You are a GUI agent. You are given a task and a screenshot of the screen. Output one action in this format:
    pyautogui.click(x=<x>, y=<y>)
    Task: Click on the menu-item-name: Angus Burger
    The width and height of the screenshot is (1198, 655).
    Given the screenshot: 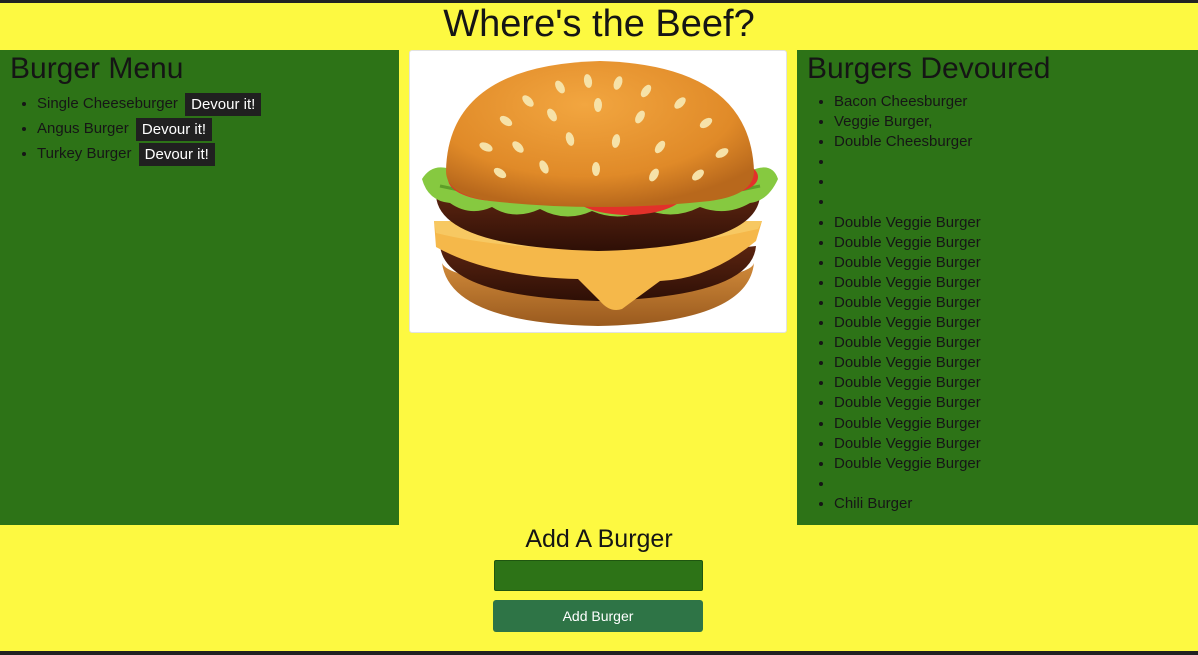 What is the action you would take?
    pyautogui.click(x=83, y=128)
    